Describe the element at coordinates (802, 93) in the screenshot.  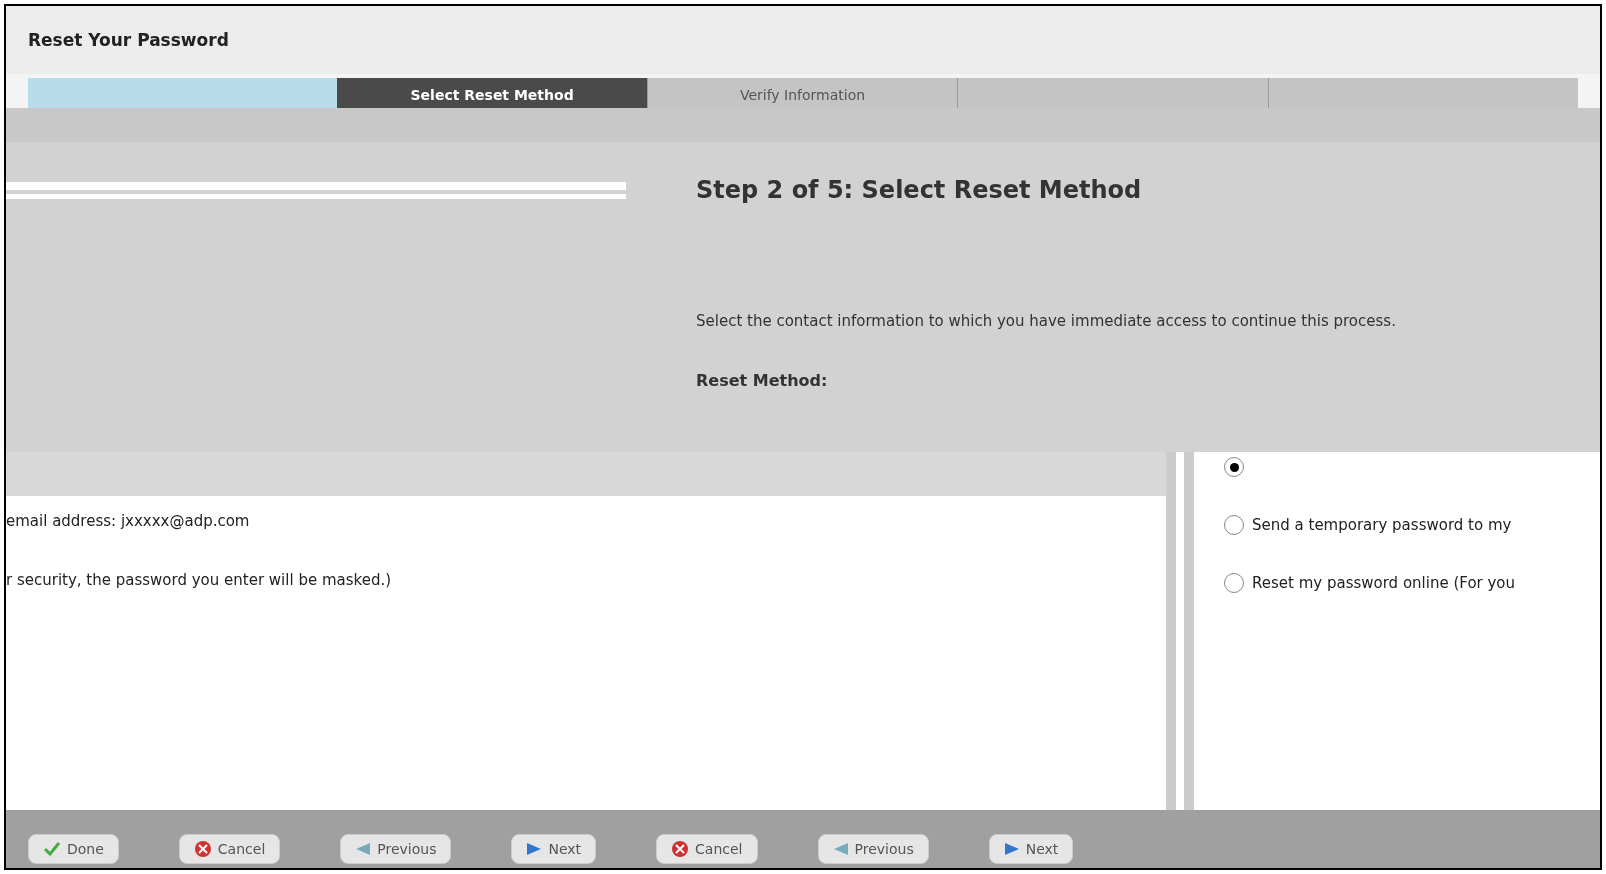
I see `step-tab: Verify Information` at that location.